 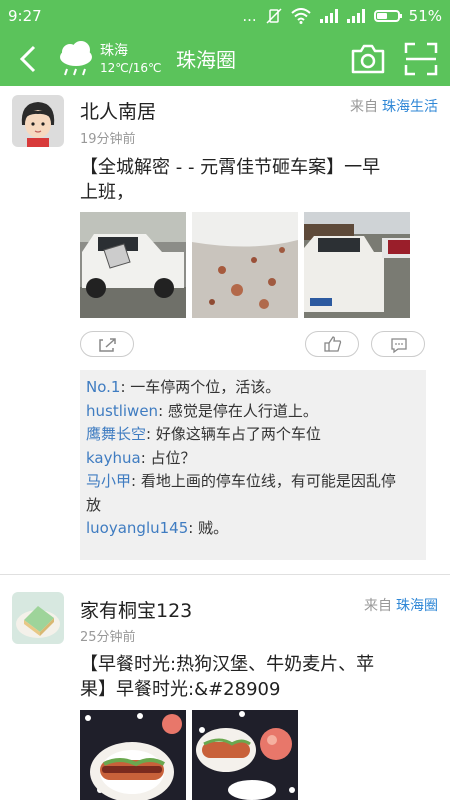 What do you see at coordinates (381, 16) in the screenshot?
I see `battery-fill` at bounding box center [381, 16].